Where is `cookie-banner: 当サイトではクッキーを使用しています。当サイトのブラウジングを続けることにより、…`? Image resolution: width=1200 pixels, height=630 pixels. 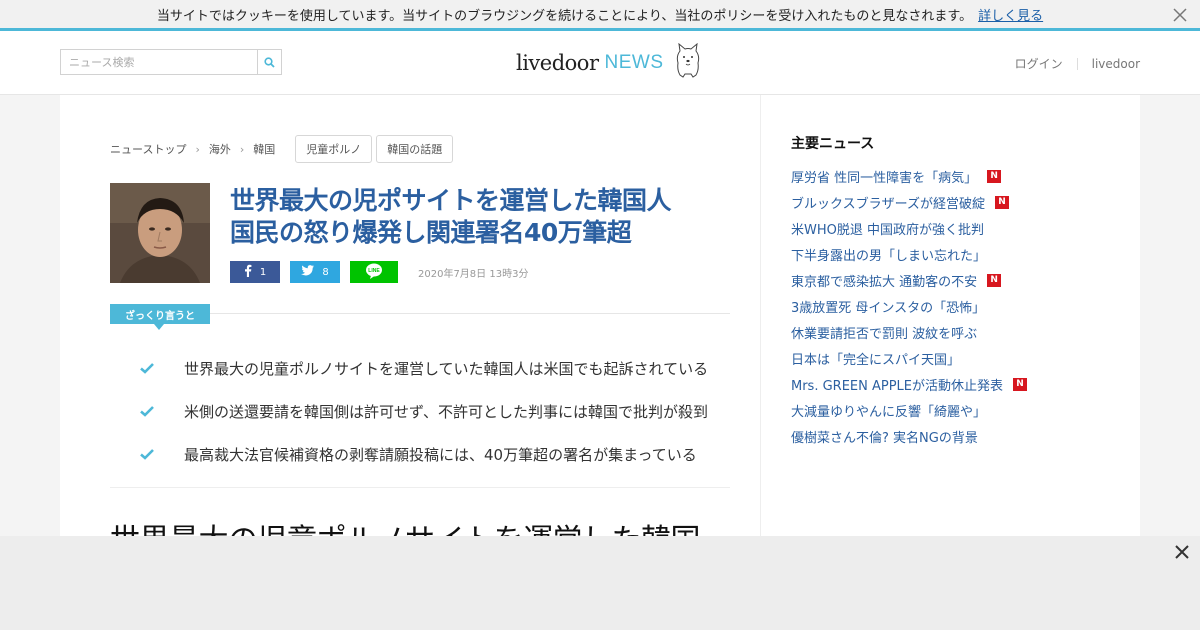 cookie-banner: 当サイトではクッキーを使用しています。当サイトのブラウジングを続けることにより、… is located at coordinates (600, 15).